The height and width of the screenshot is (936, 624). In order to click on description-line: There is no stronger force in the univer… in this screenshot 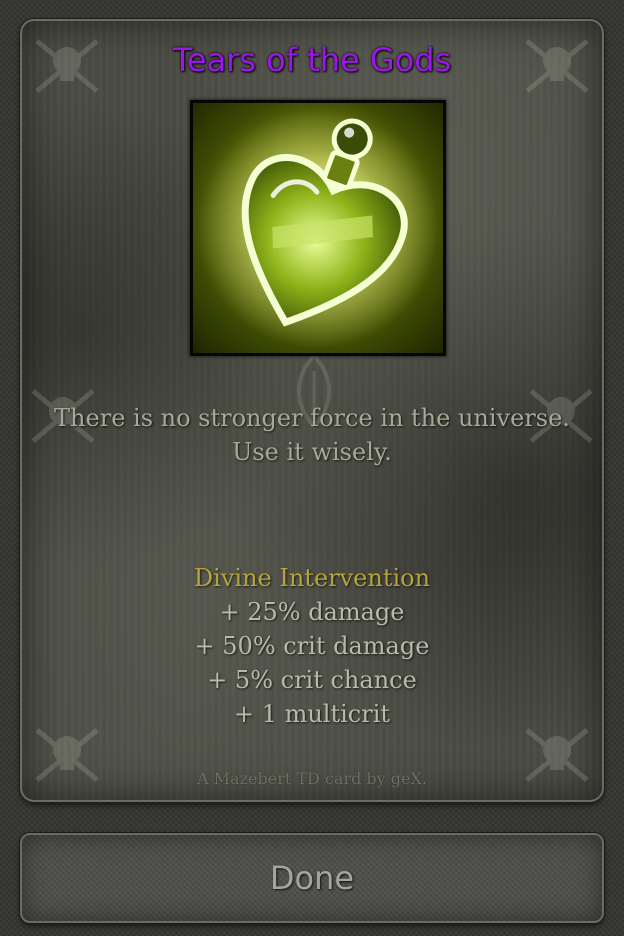, I will do `click(312, 418)`.